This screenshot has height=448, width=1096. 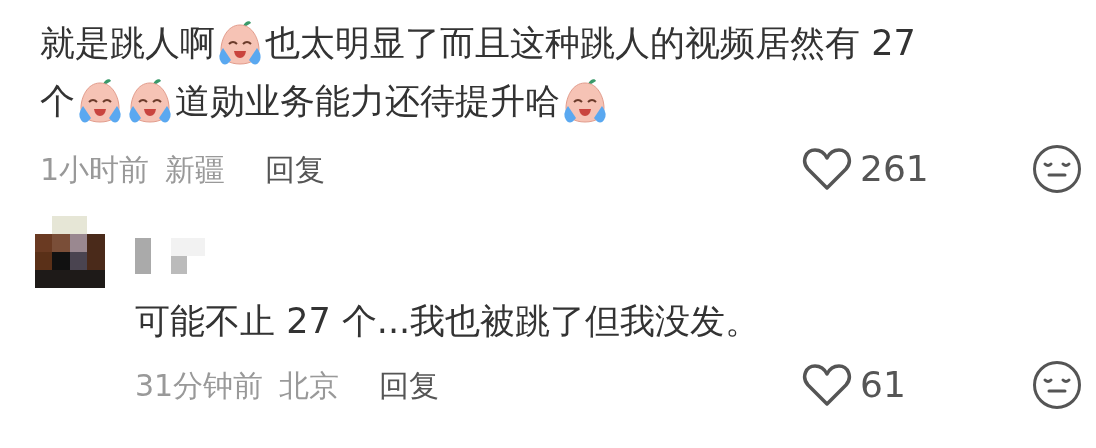 What do you see at coordinates (367, 101) in the screenshot?
I see `comment-text: 道勋业务能力还待提升哈` at bounding box center [367, 101].